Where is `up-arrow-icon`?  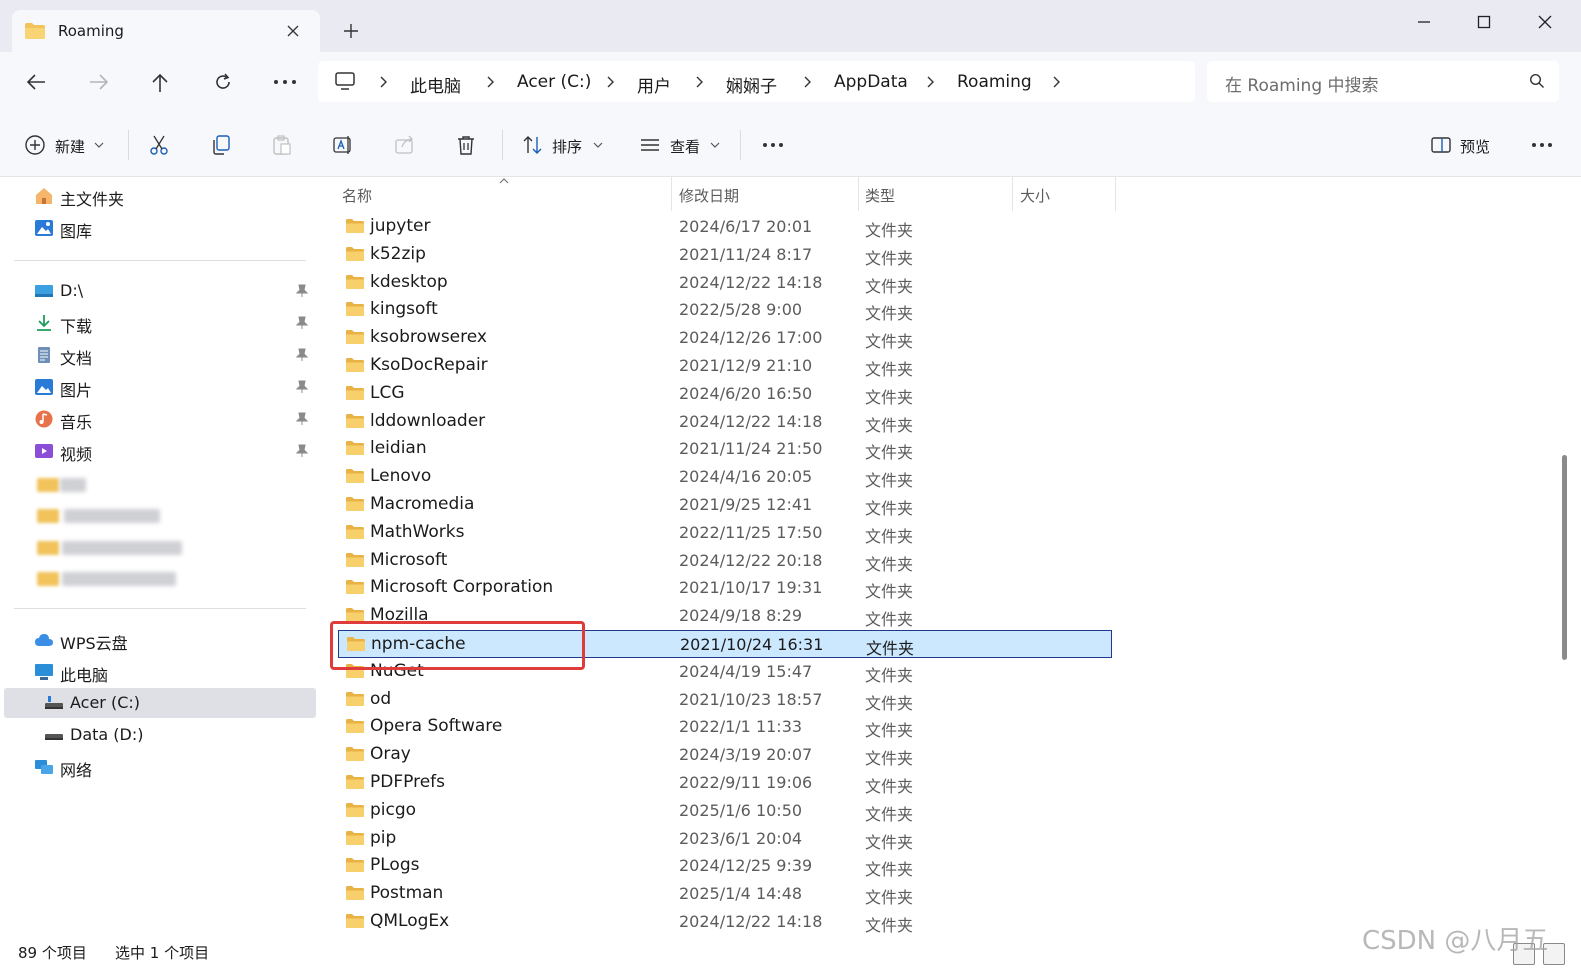
up-arrow-icon is located at coordinates (160, 83).